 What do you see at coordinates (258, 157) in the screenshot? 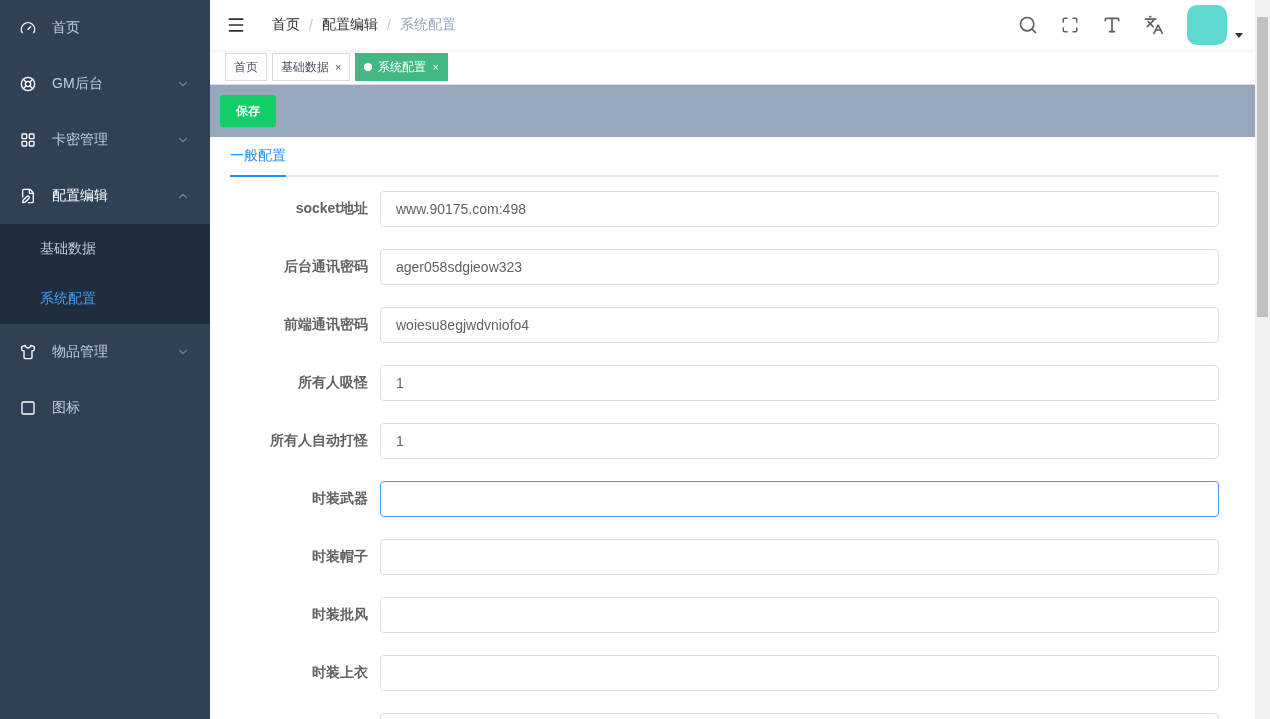
I see `tab: 一般配置` at bounding box center [258, 157].